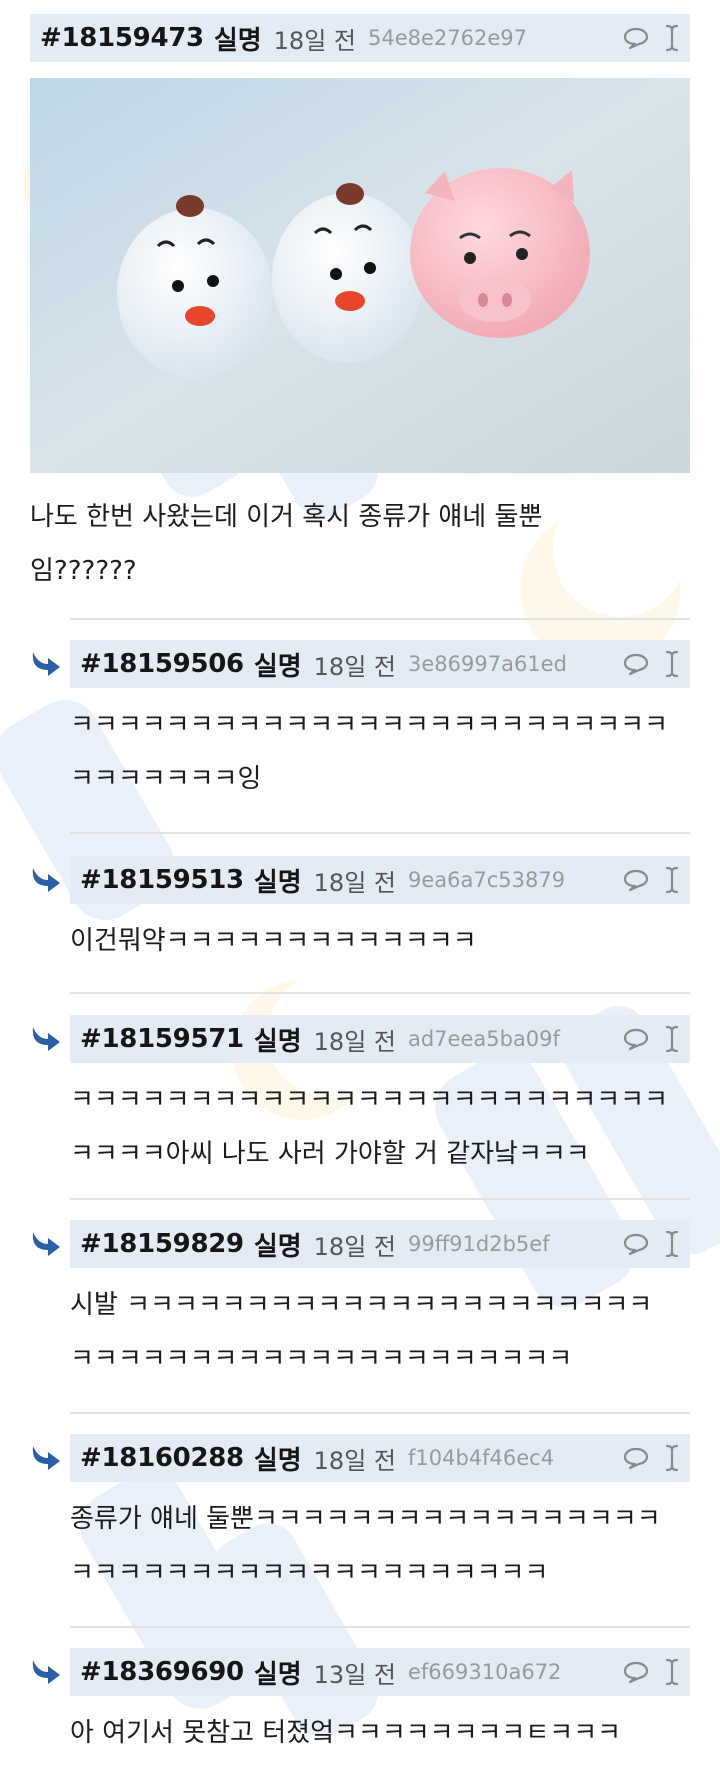 Image resolution: width=720 pixels, height=1766 pixels. Describe the element at coordinates (162, 1039) in the screenshot. I see `reply-number: #18159571` at that location.